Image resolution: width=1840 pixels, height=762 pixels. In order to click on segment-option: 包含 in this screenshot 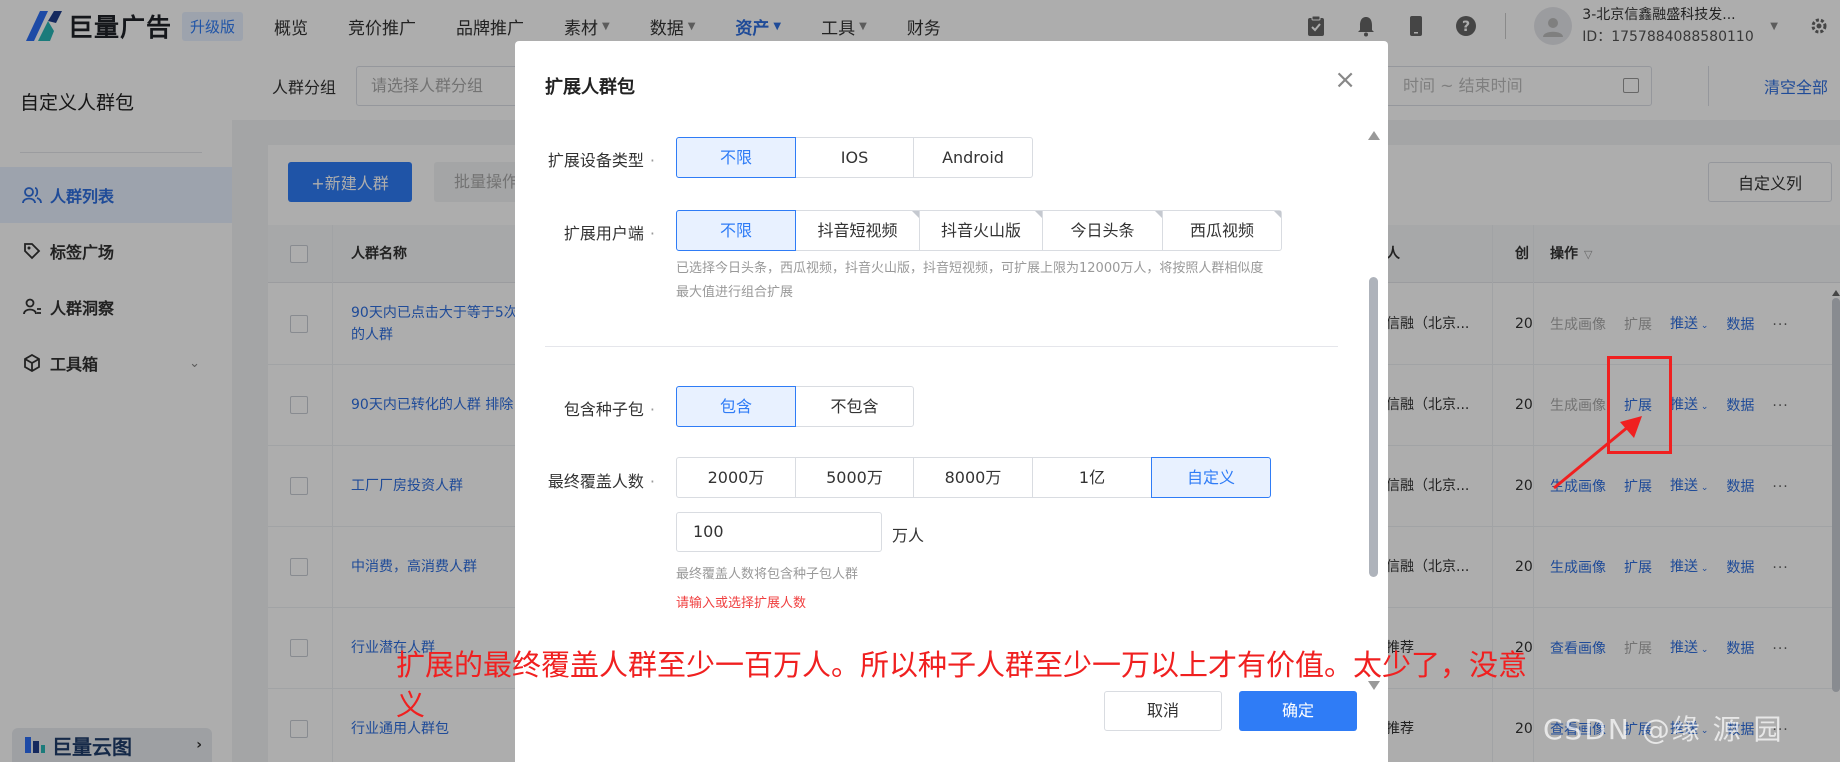, I will do `click(736, 406)`.